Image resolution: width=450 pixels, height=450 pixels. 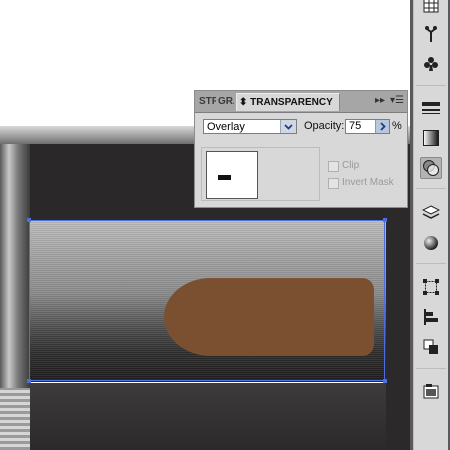 I want to click on stroke-icon, so click(x=431, y=108).